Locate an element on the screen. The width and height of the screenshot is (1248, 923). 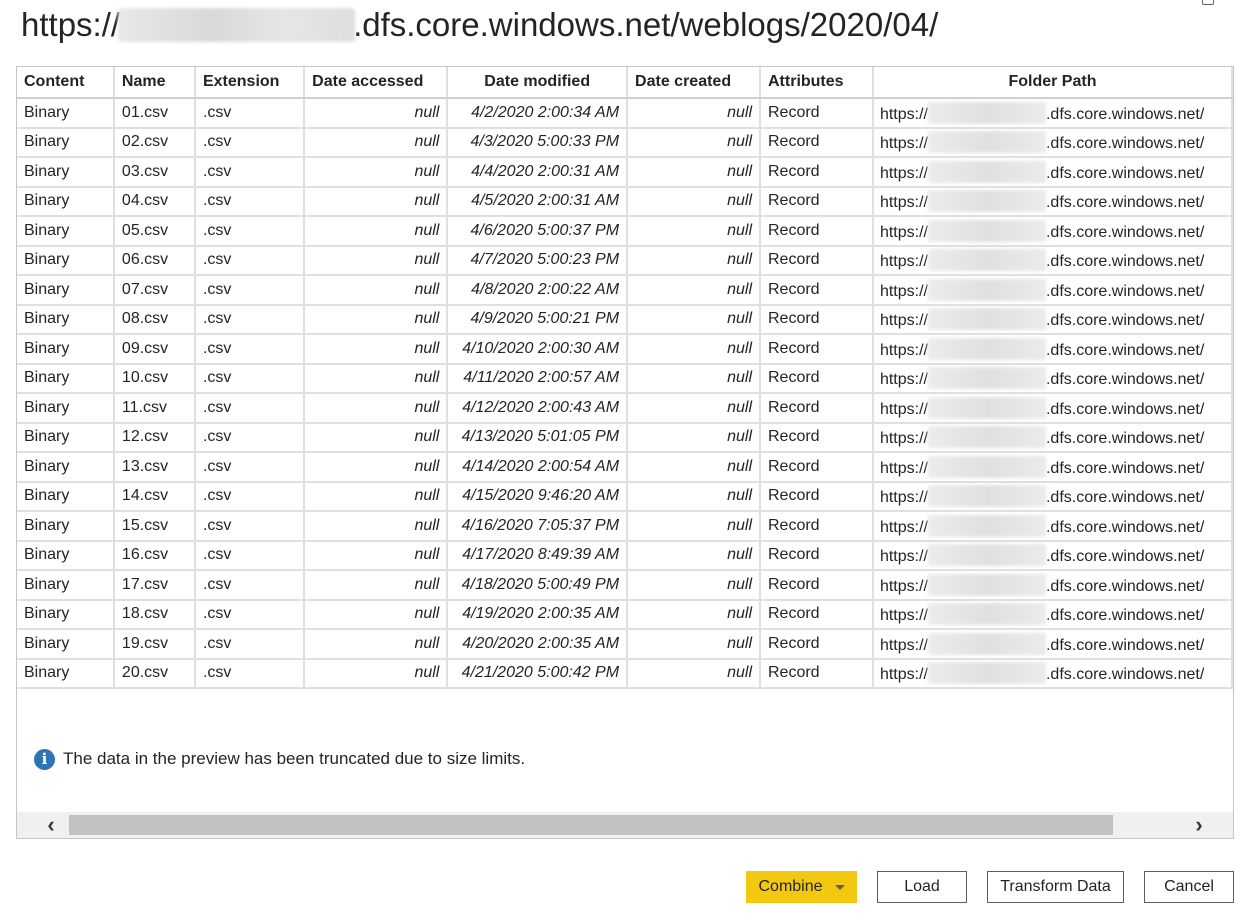
column-header-content: Content is located at coordinates (66, 83).